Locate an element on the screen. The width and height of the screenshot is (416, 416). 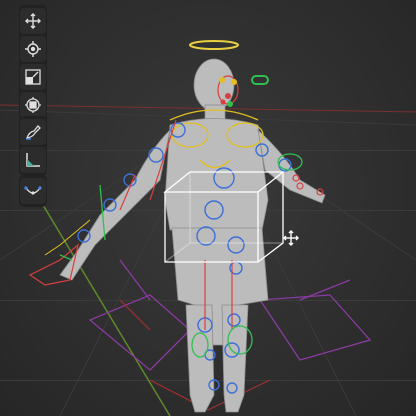
measure-tool-button is located at coordinates (33, 160).